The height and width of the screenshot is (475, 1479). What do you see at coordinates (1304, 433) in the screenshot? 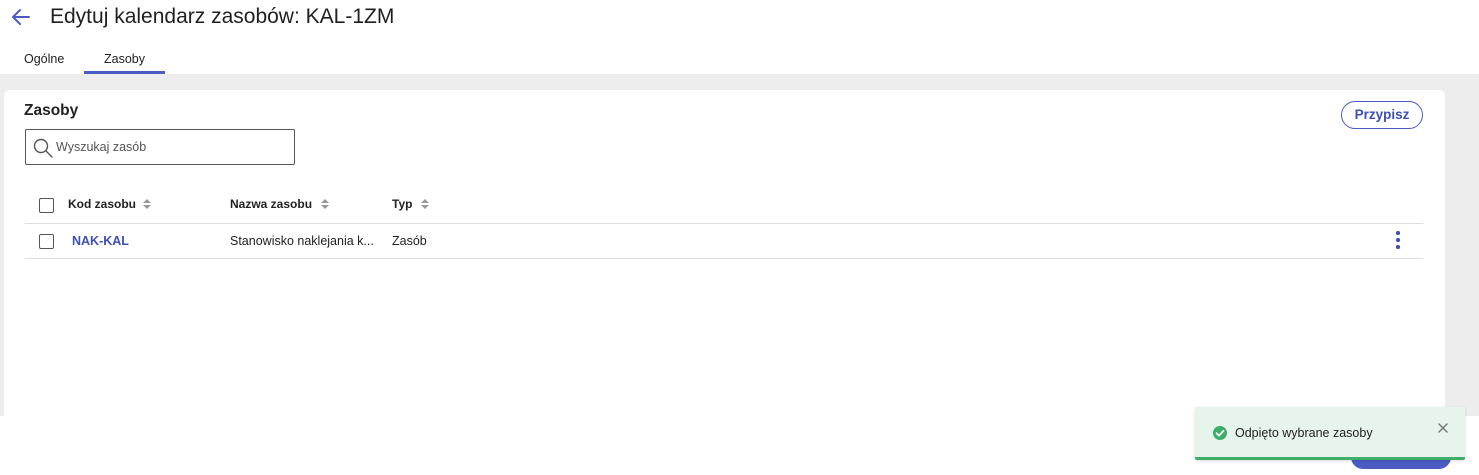
I see `toast-message: Odpięto wybrane zasoby` at bounding box center [1304, 433].